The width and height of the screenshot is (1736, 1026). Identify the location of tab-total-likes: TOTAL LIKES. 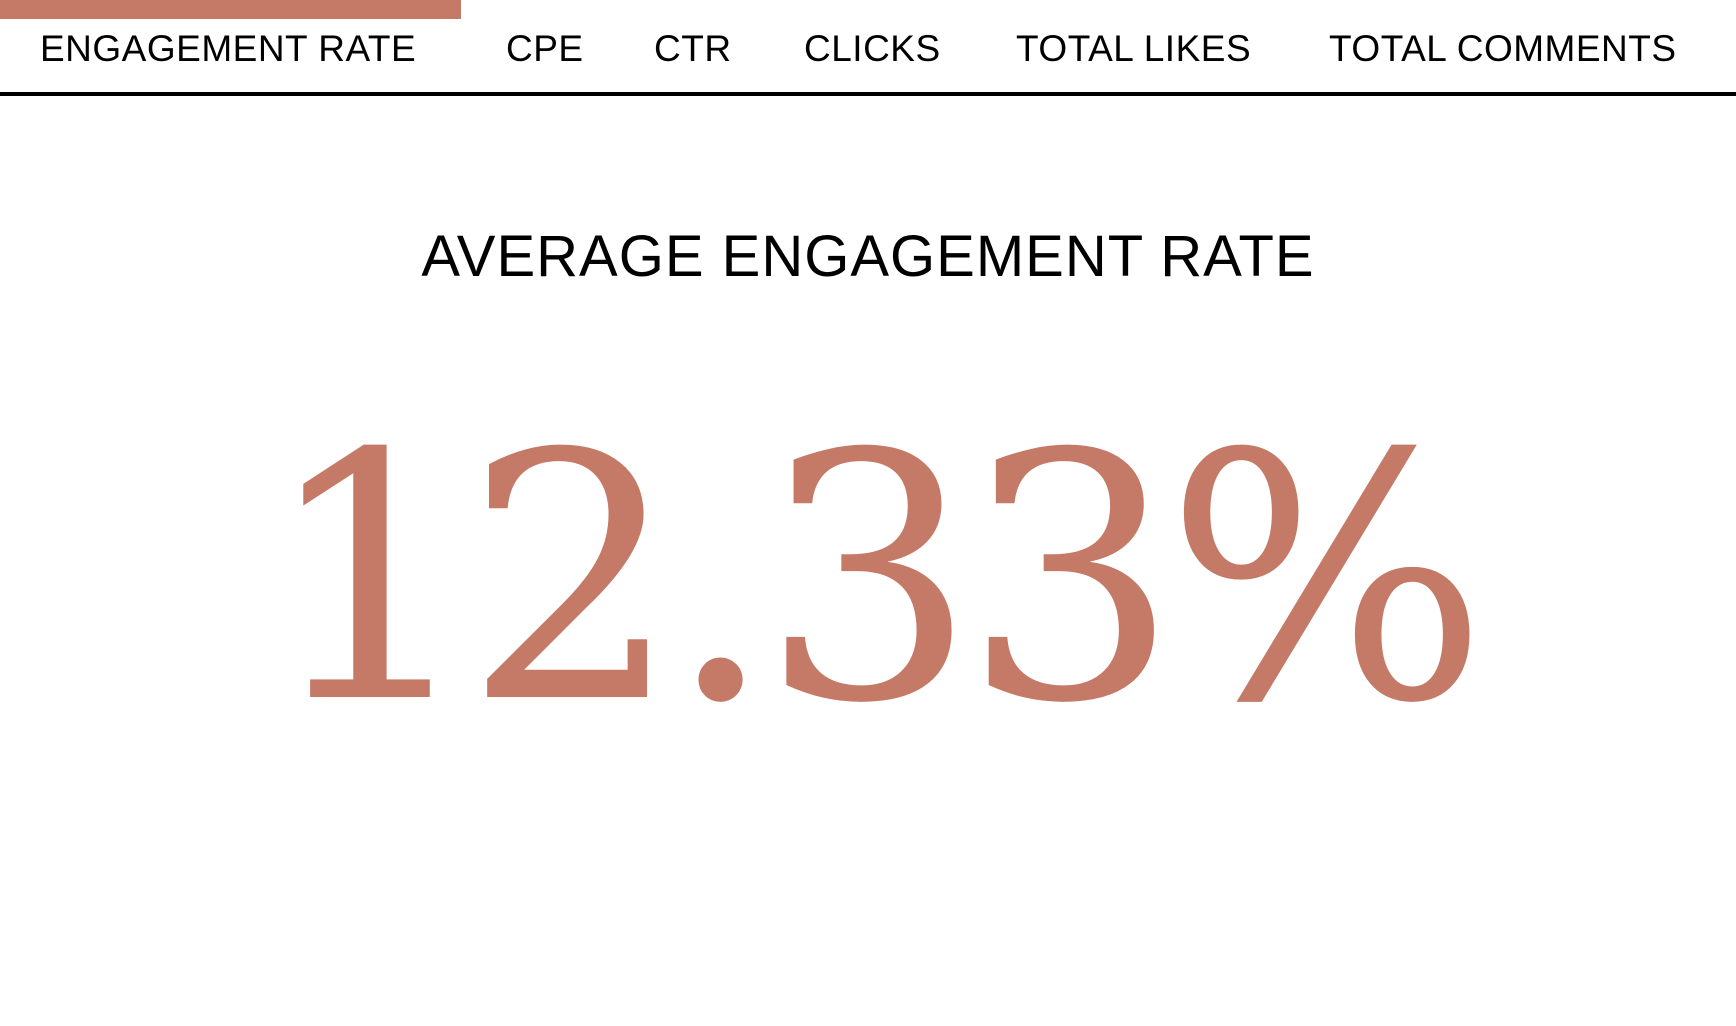
(1133, 49).